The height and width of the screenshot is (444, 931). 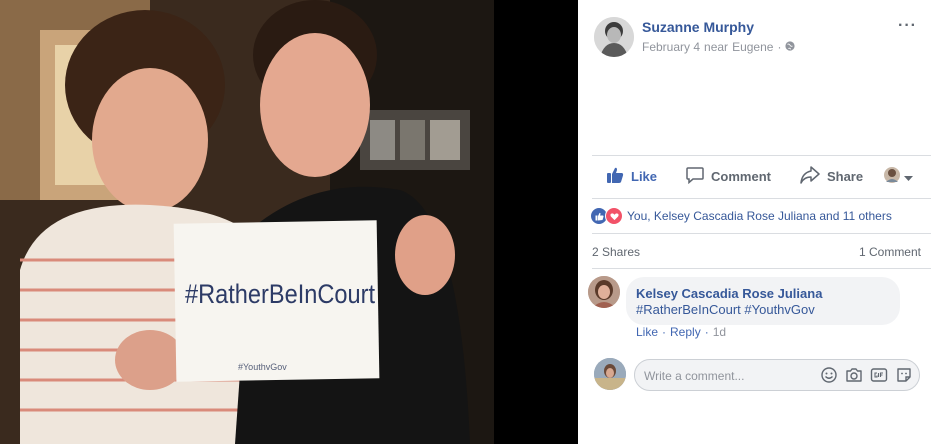 What do you see at coordinates (280, 294) in the screenshot?
I see `sign-main-text: #RatherBeInCourt` at bounding box center [280, 294].